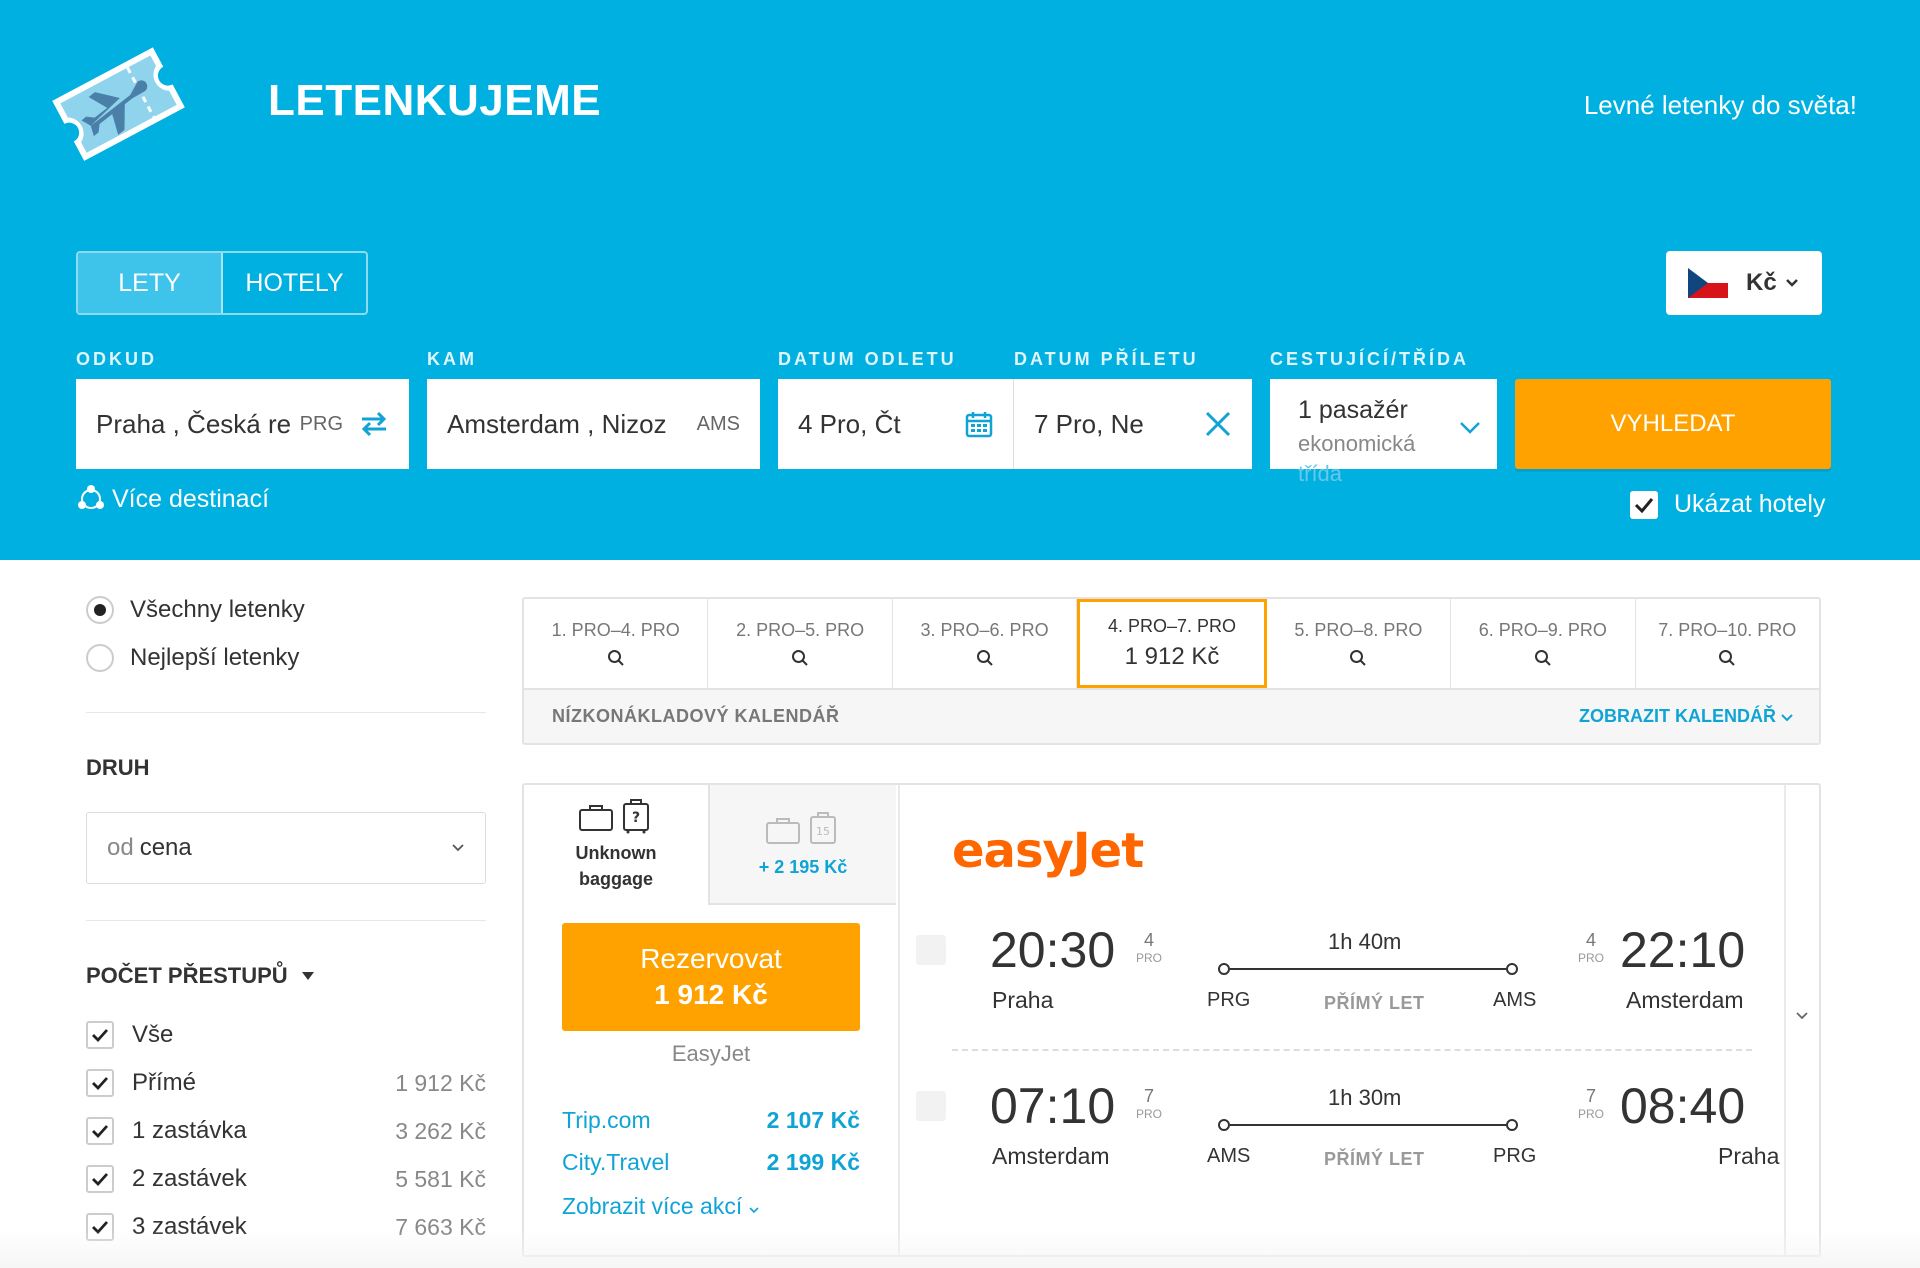 The image size is (1920, 1268). I want to click on baggage-extra-price: + 2 195 Kč, so click(803, 866).